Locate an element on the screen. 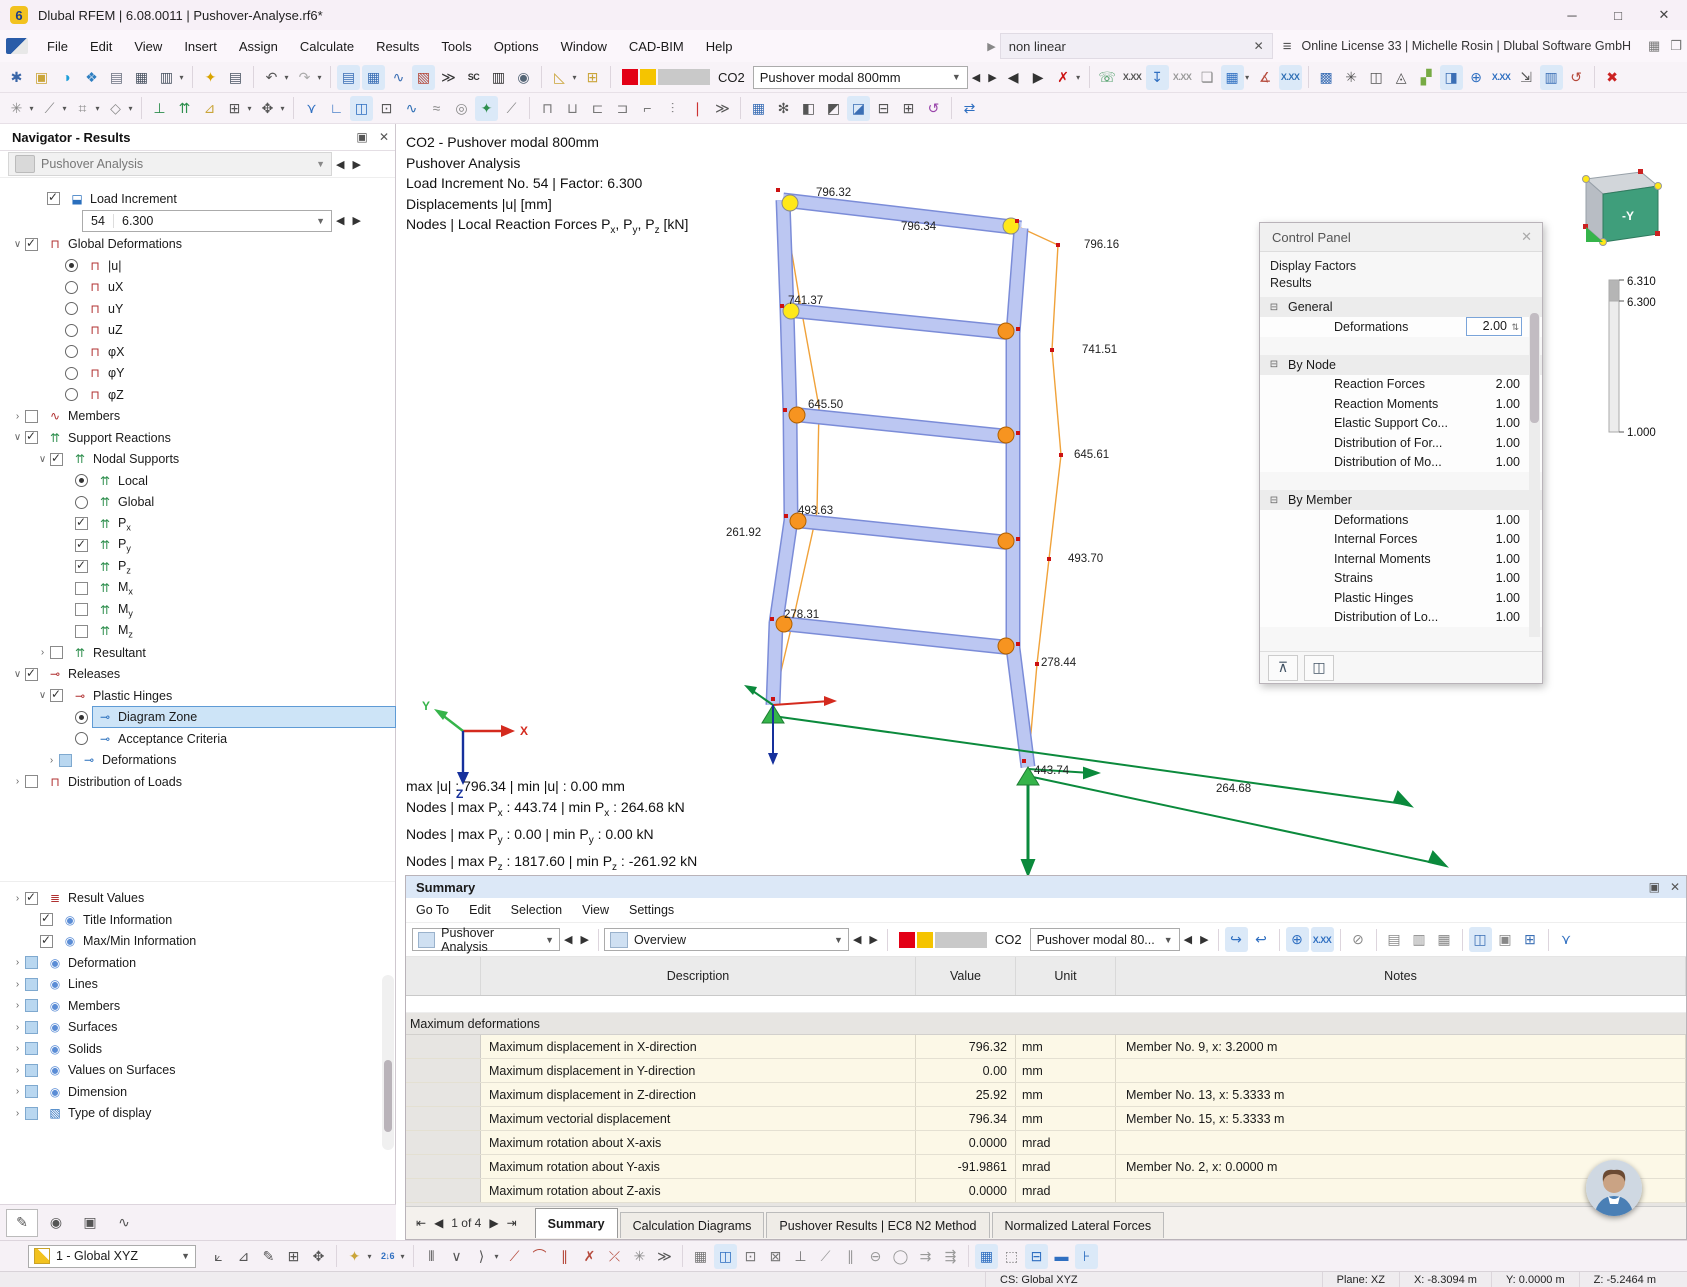  printout-report-icon: ▤ is located at coordinates (235, 77).